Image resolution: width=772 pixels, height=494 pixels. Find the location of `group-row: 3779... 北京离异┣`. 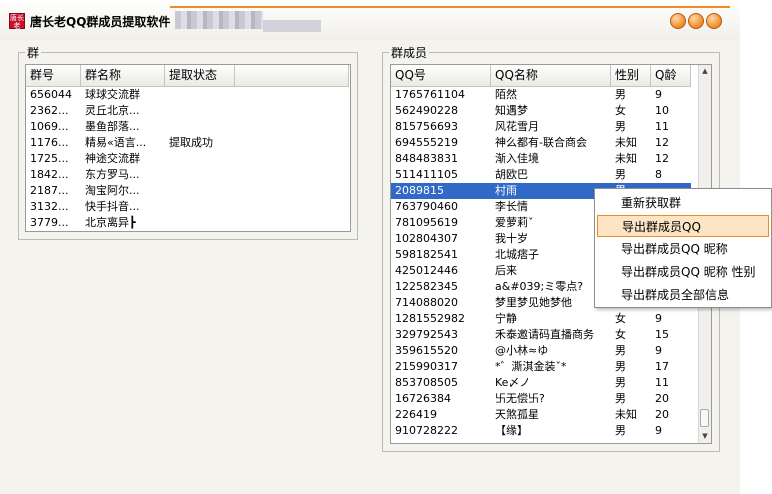

group-row: 3779... 北京离异┣ is located at coordinates (130, 223).